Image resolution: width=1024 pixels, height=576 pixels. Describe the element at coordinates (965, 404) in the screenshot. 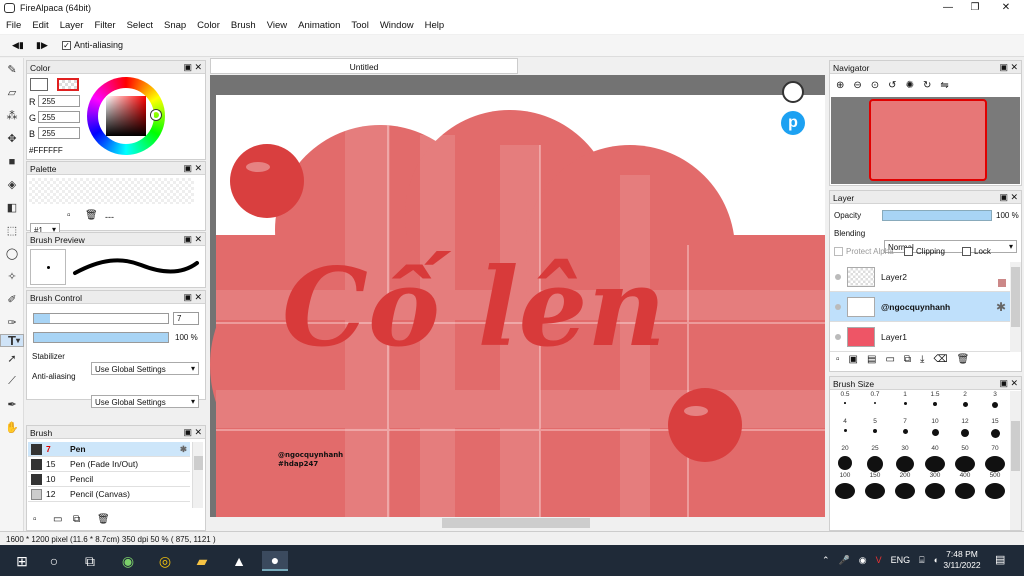

I see `brush-size-option: 2` at that location.